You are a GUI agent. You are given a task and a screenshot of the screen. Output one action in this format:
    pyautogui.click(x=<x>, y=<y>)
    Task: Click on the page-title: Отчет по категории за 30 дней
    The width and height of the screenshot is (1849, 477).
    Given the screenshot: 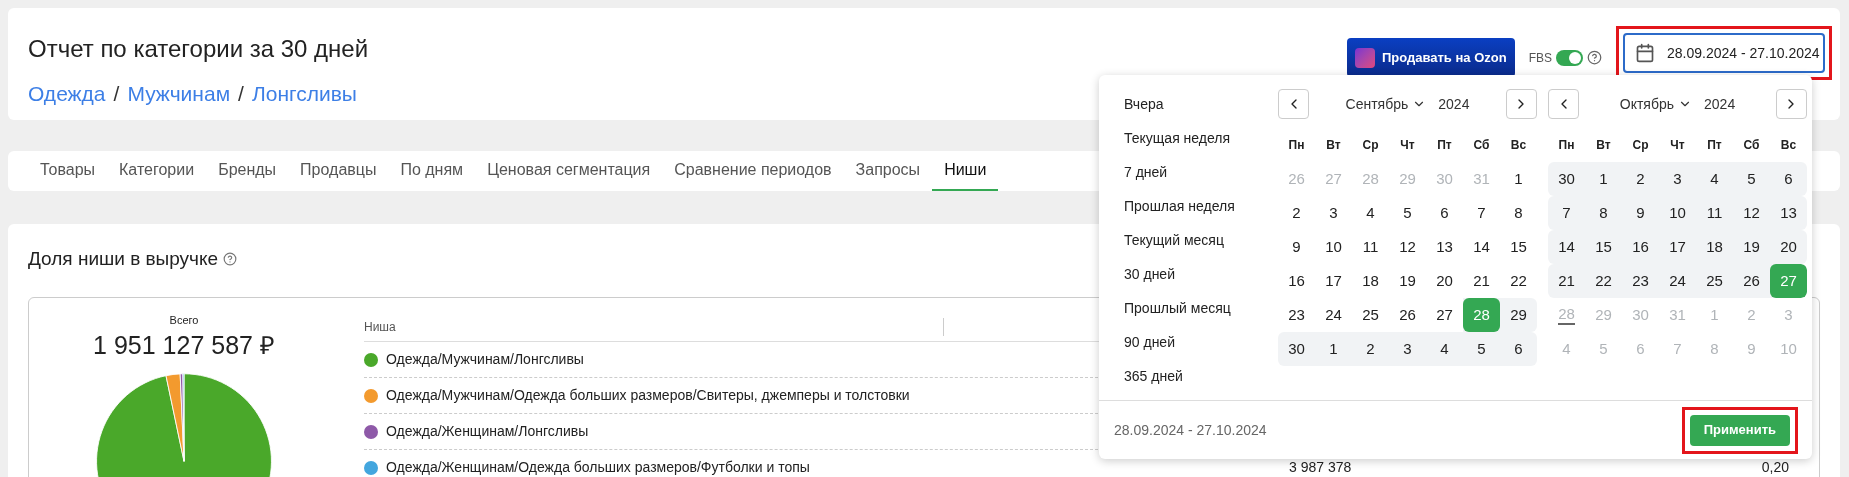 What is the action you would take?
    pyautogui.click(x=198, y=49)
    